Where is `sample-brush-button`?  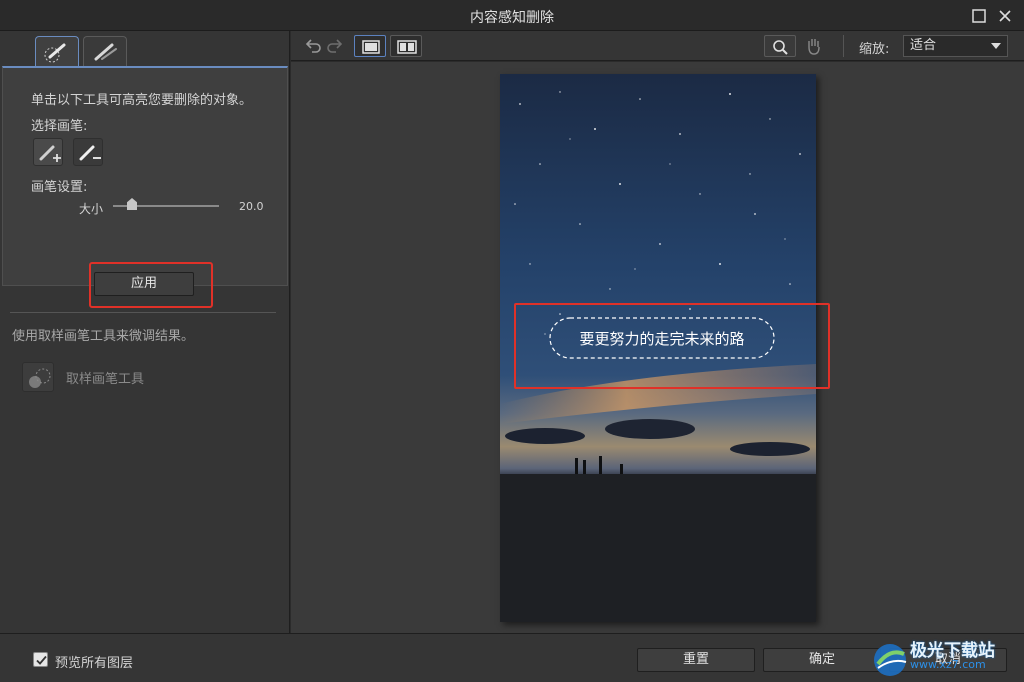
sample-brush-button is located at coordinates (38, 377).